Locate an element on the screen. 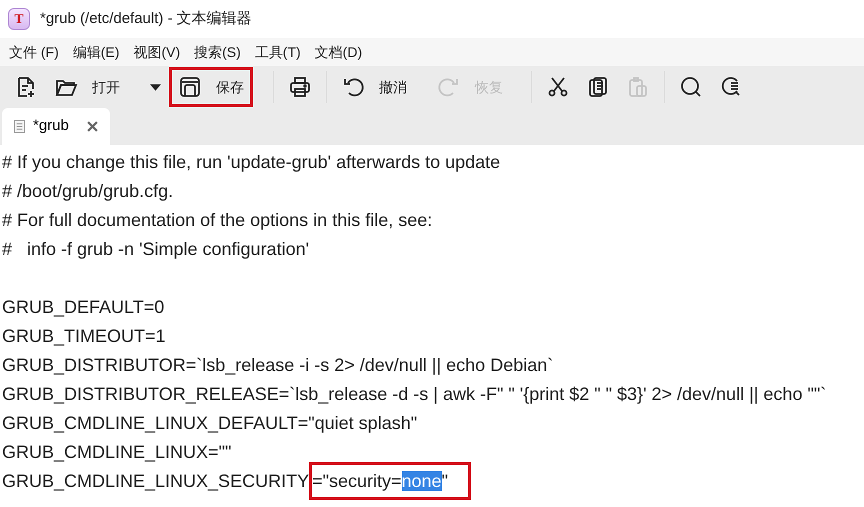  scissors-icon is located at coordinates (558, 87).